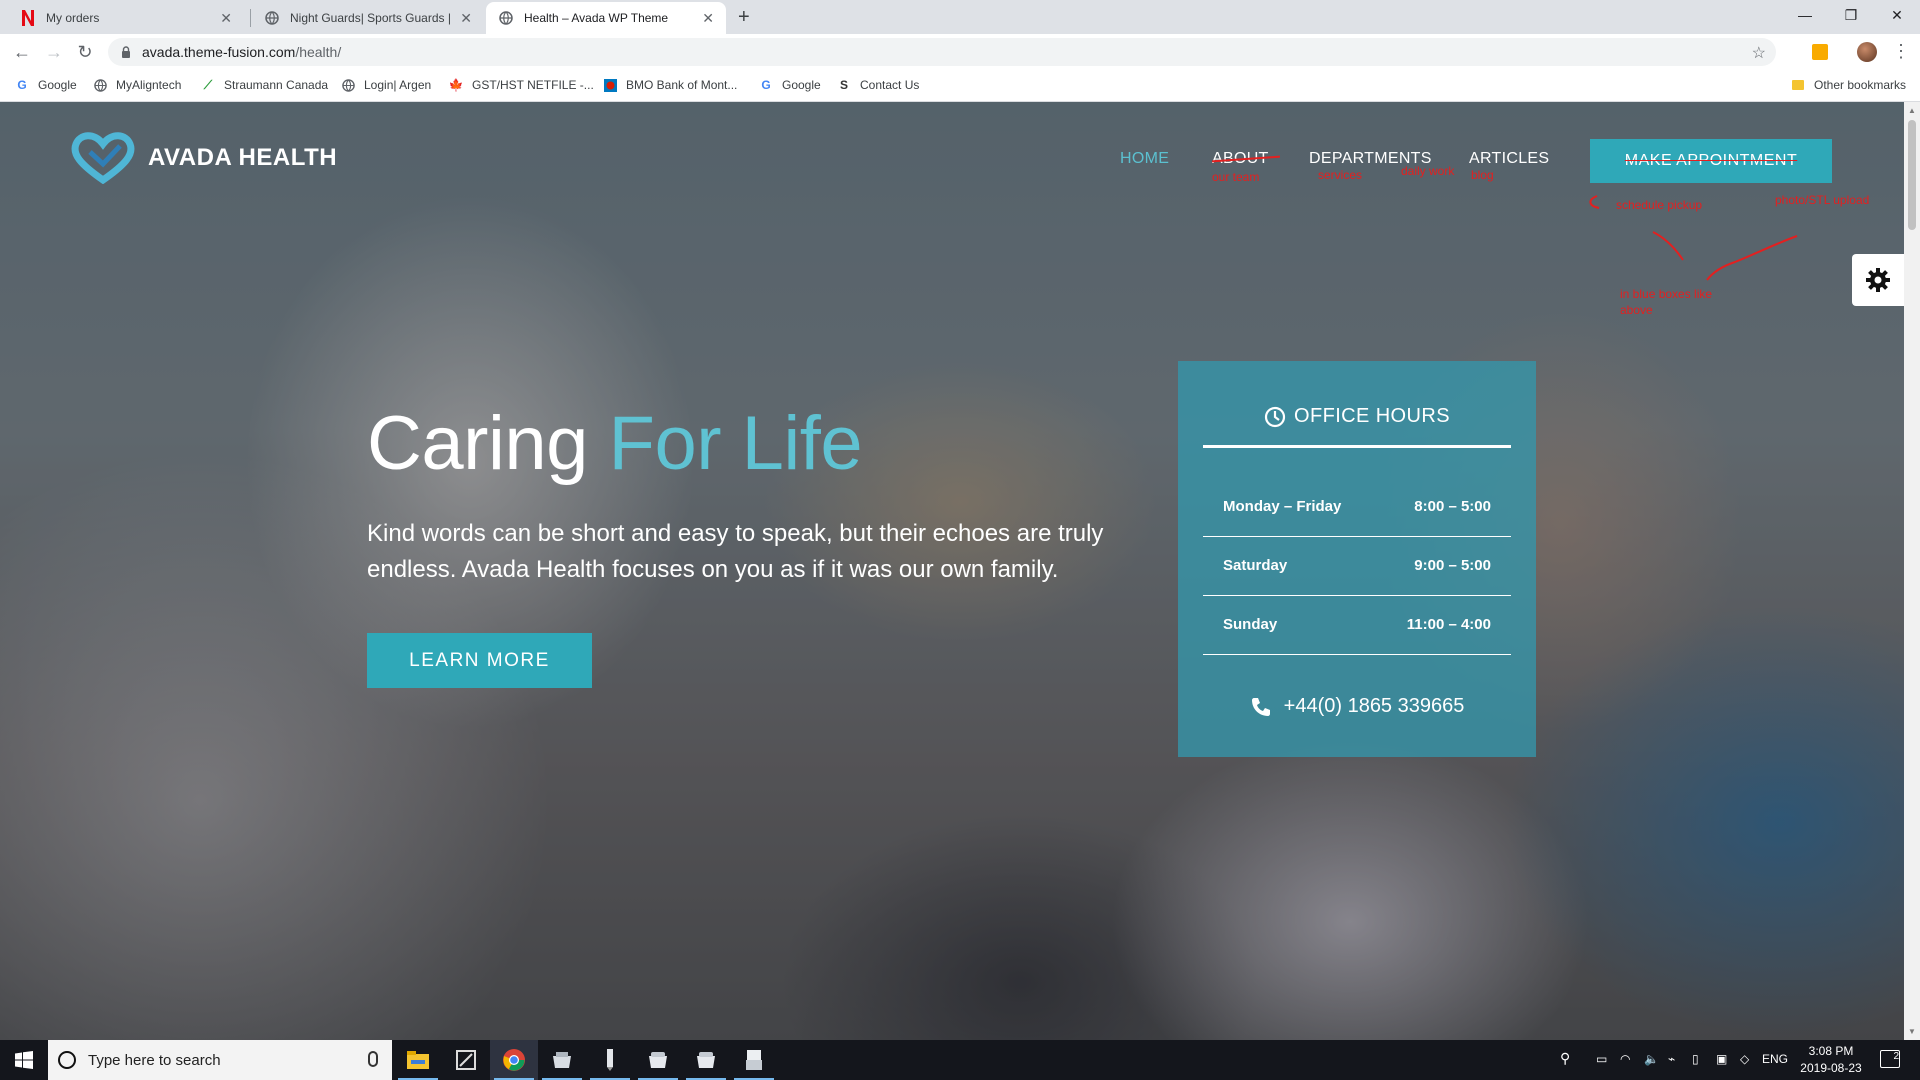 Image resolution: width=1920 pixels, height=1080 pixels. What do you see at coordinates (208, 84) in the screenshot?
I see `straumann-icon: ⟋` at bounding box center [208, 84].